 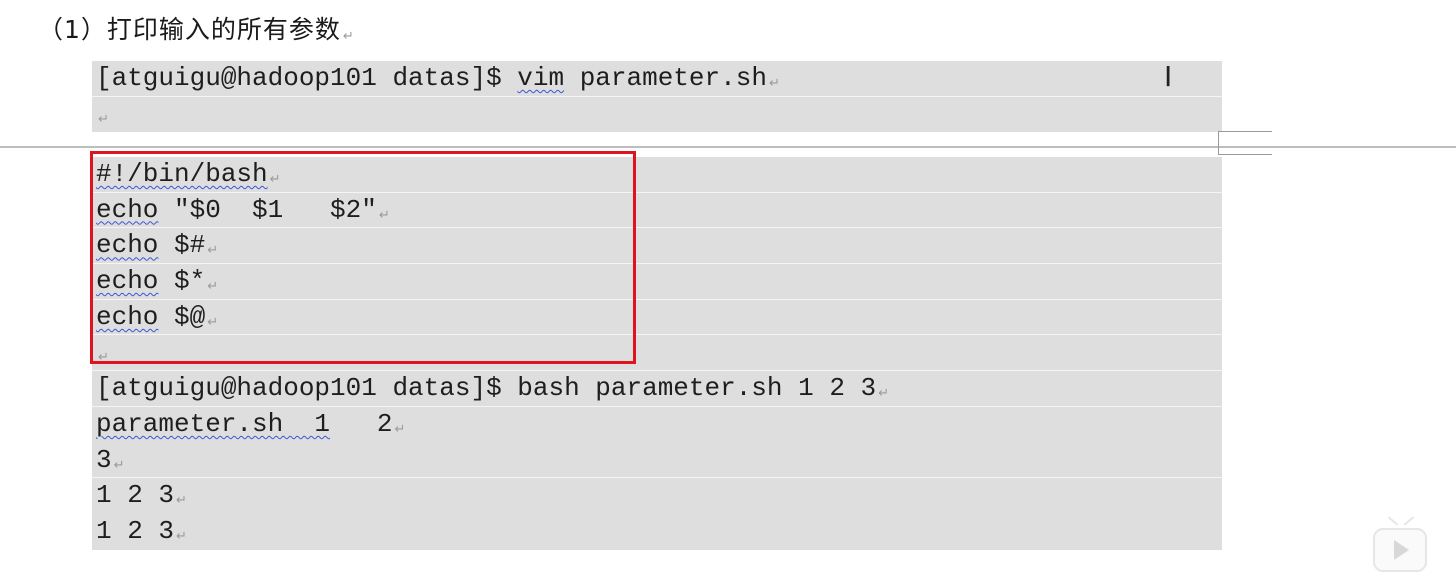 What do you see at coordinates (182, 174) in the screenshot?
I see `spell-underlined-word: #!/bin/bash` at bounding box center [182, 174].